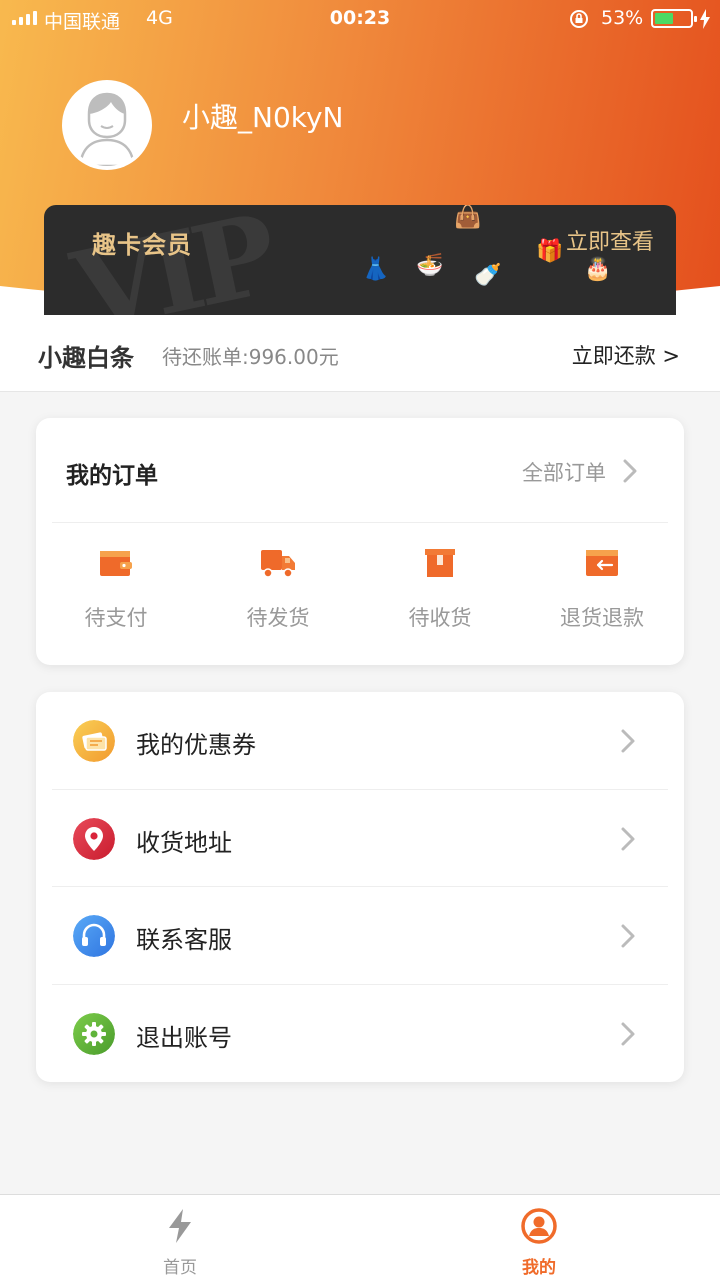 Image resolution: width=720 pixels, height=1280 pixels. Describe the element at coordinates (430, 265) in the screenshot. I see `bowl-icon: 🍜` at that location.